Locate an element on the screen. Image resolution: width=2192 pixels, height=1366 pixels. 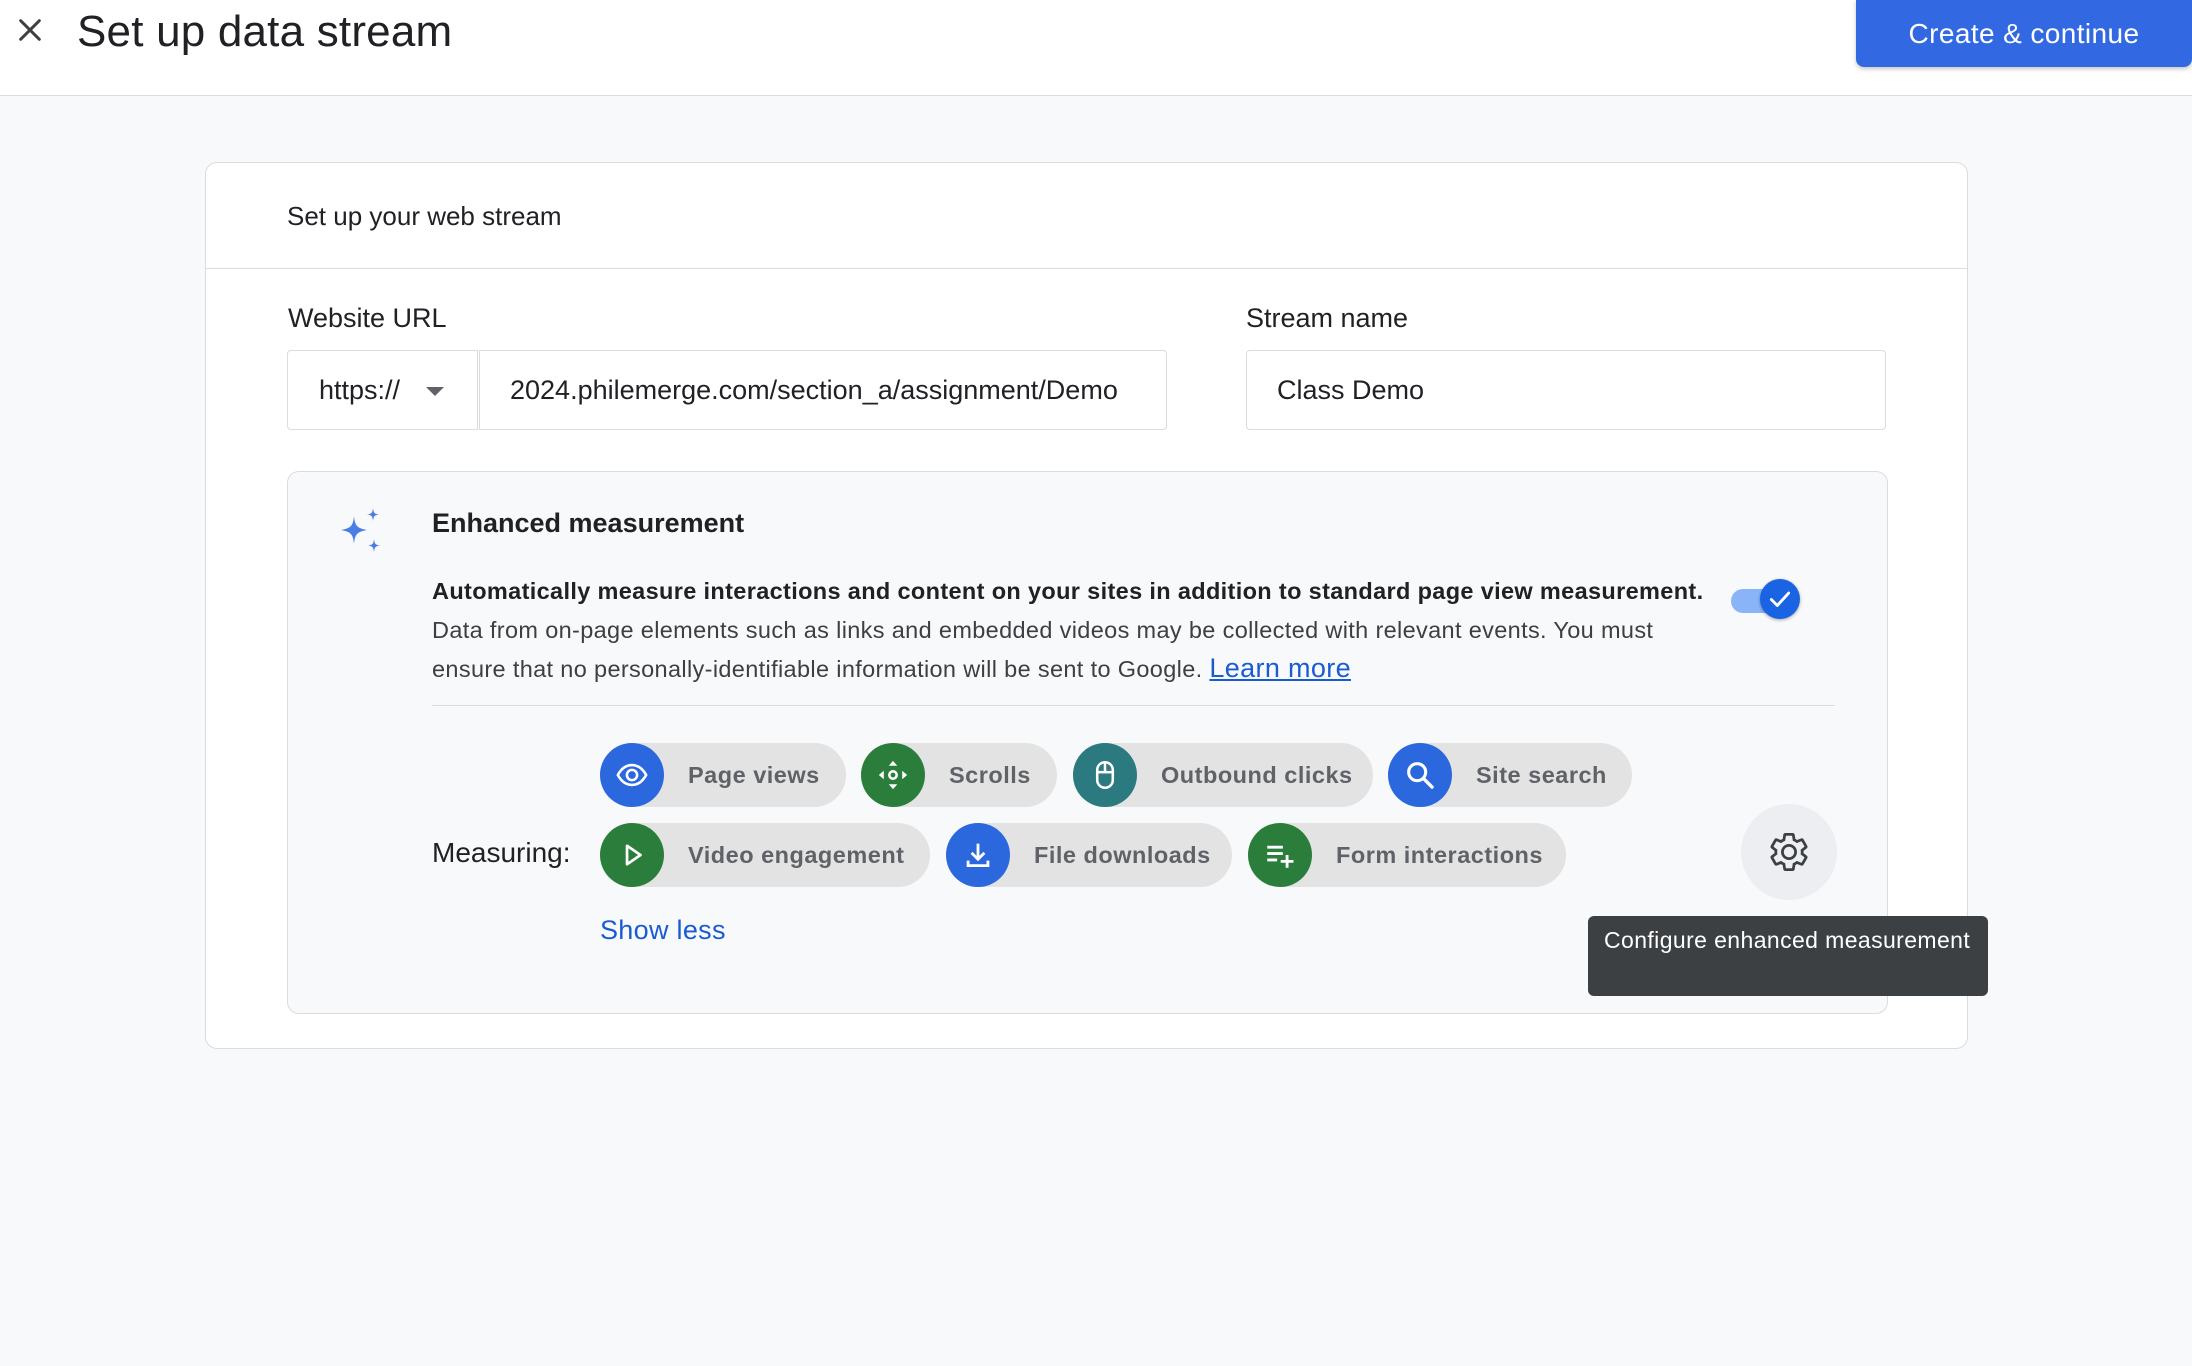
stream-name-input is located at coordinates (1566, 390).